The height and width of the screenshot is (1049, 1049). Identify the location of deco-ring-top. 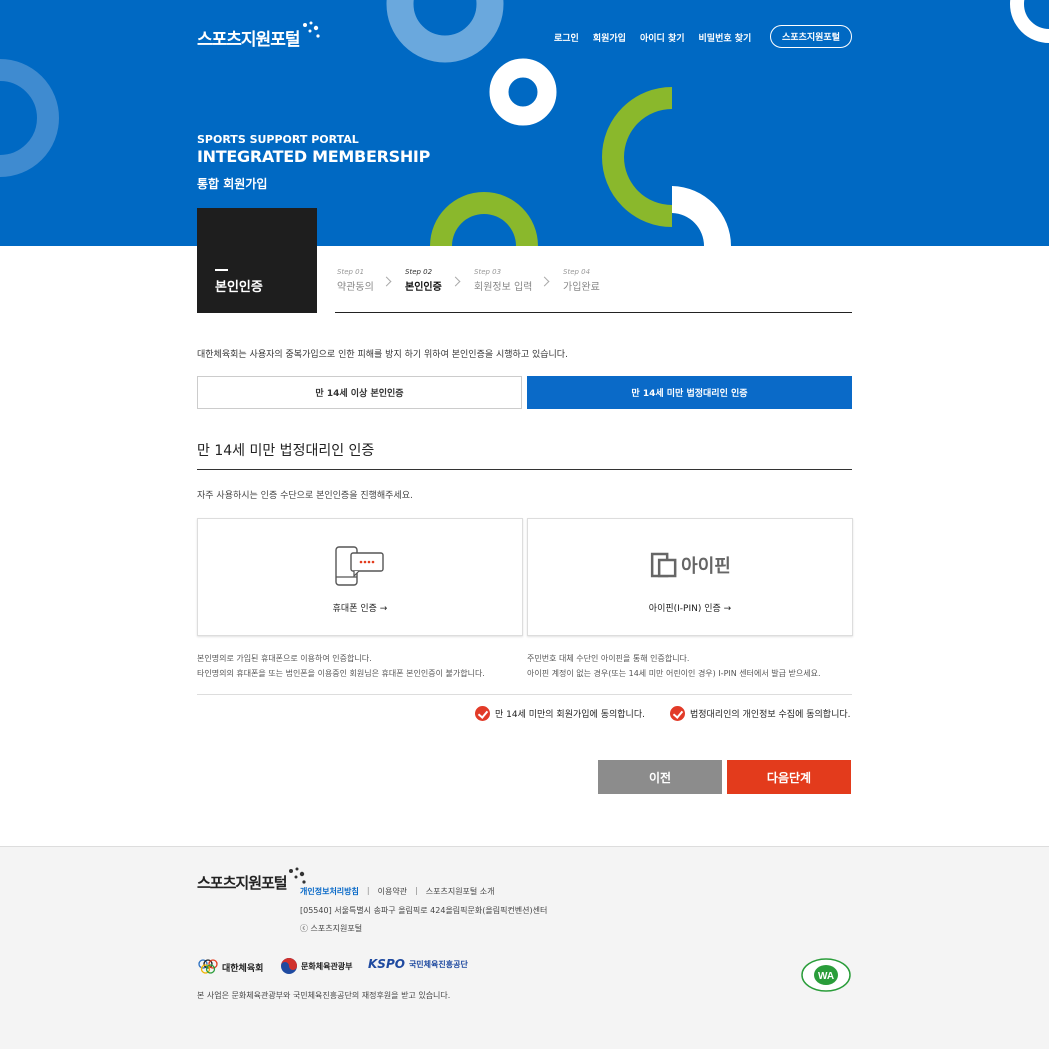
(445, 31).